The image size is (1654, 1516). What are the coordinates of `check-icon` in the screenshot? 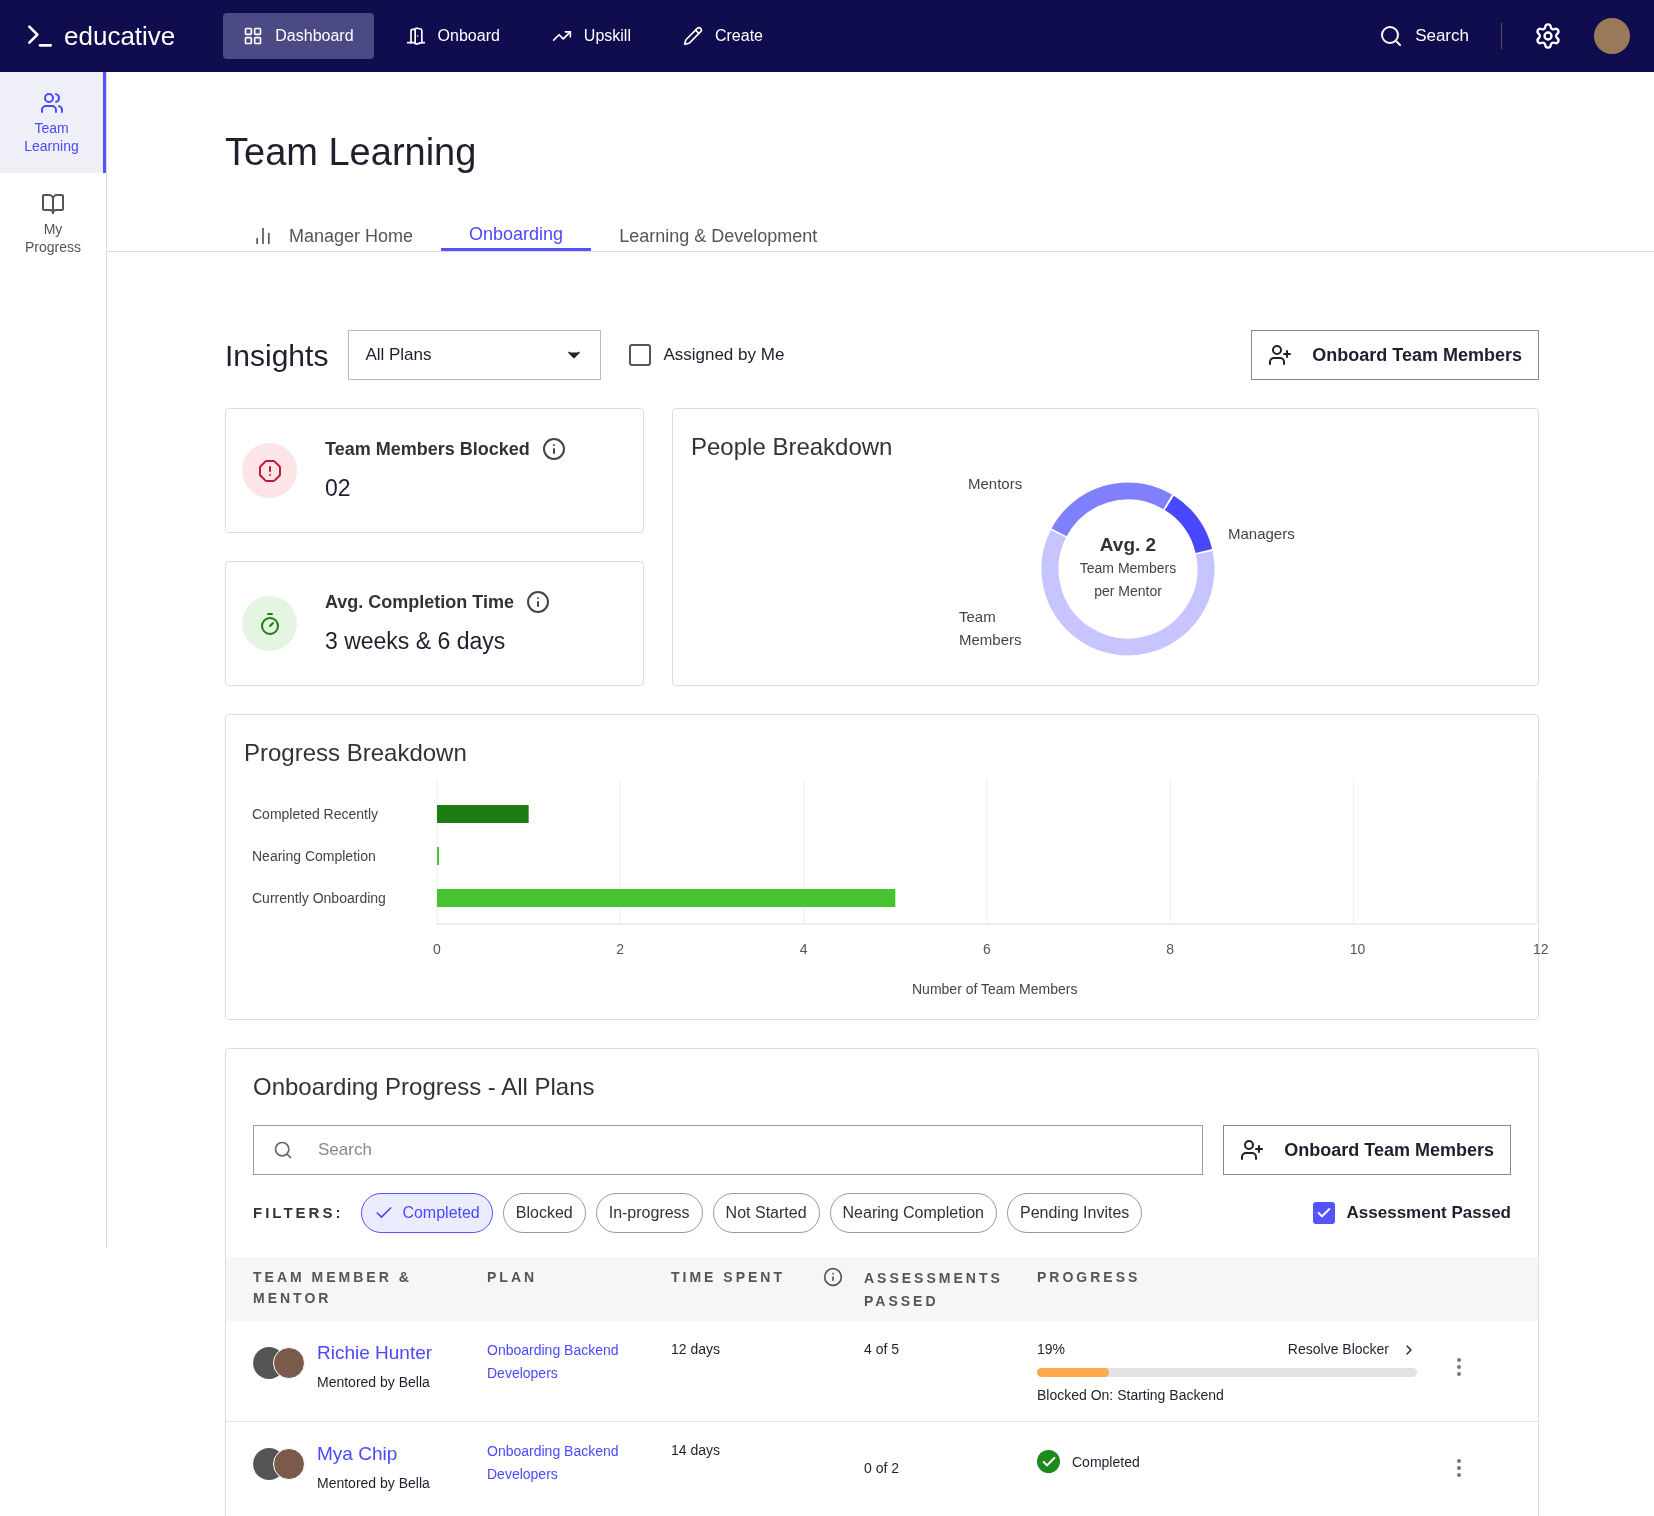 It's located at (1048, 1461).